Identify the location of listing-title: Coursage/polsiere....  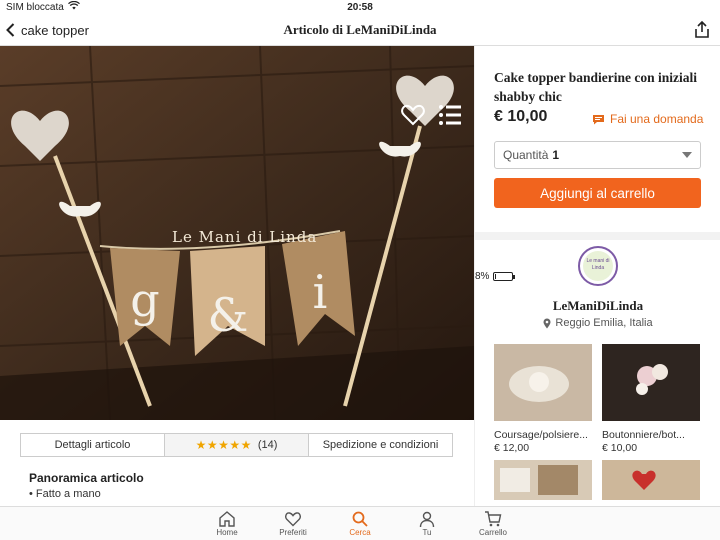
(541, 435).